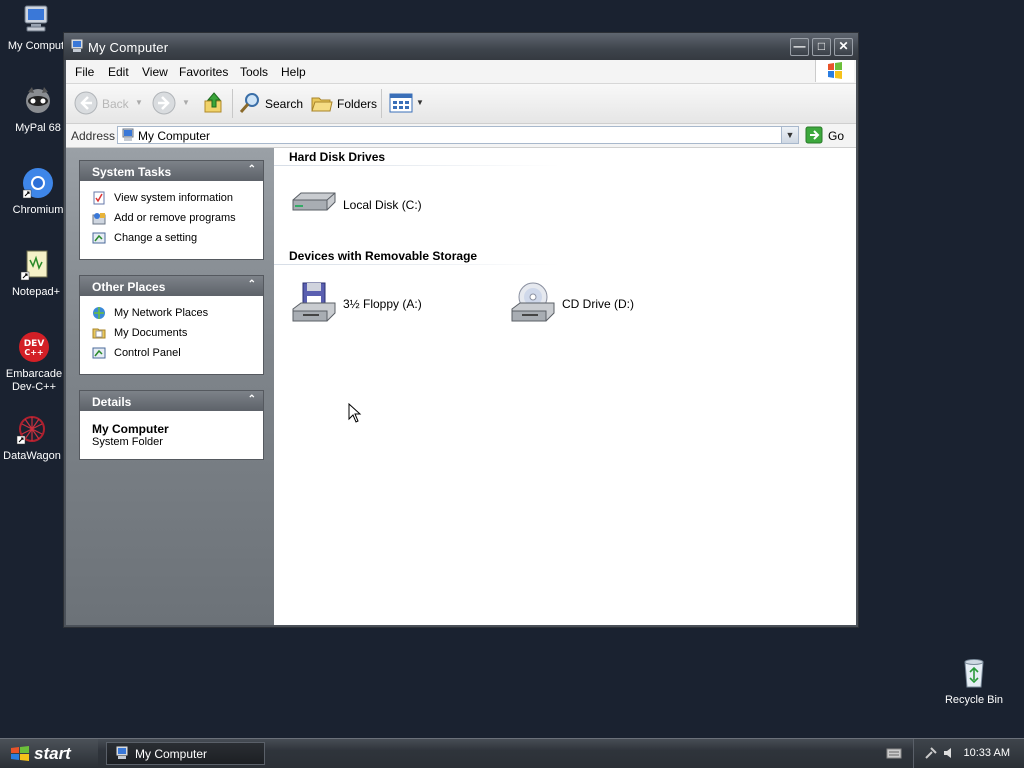 This screenshot has width=1024, height=768. Describe the element at coordinates (109, 103) in the screenshot. I see `back-button: Back ▼` at that location.